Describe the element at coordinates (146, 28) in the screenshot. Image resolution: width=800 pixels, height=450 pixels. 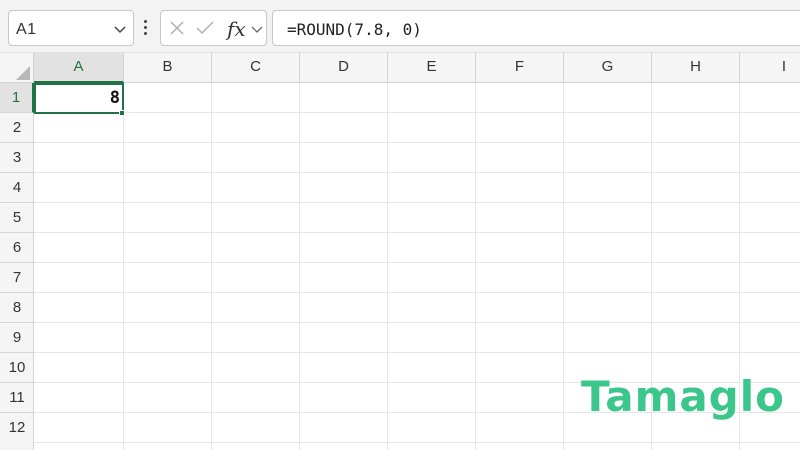
I see `kebab-icon` at that location.